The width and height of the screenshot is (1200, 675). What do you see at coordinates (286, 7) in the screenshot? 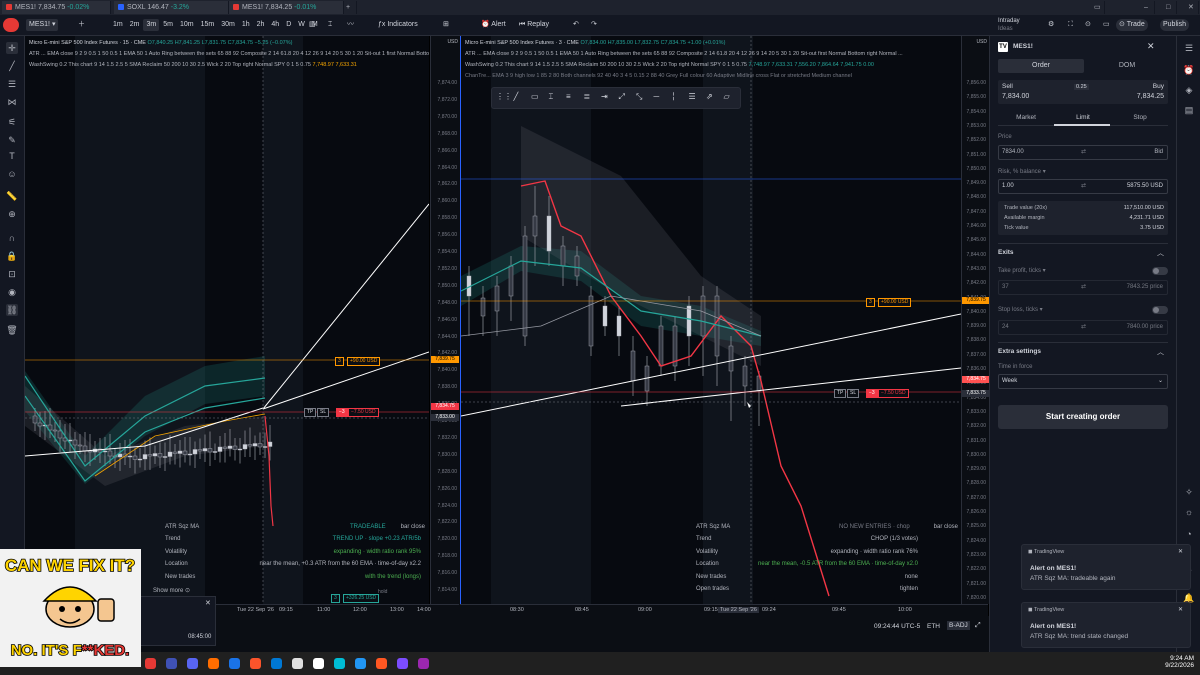
I see `tab-mes1-2: MES1! 7,834.25 -0.01%` at bounding box center [286, 7].